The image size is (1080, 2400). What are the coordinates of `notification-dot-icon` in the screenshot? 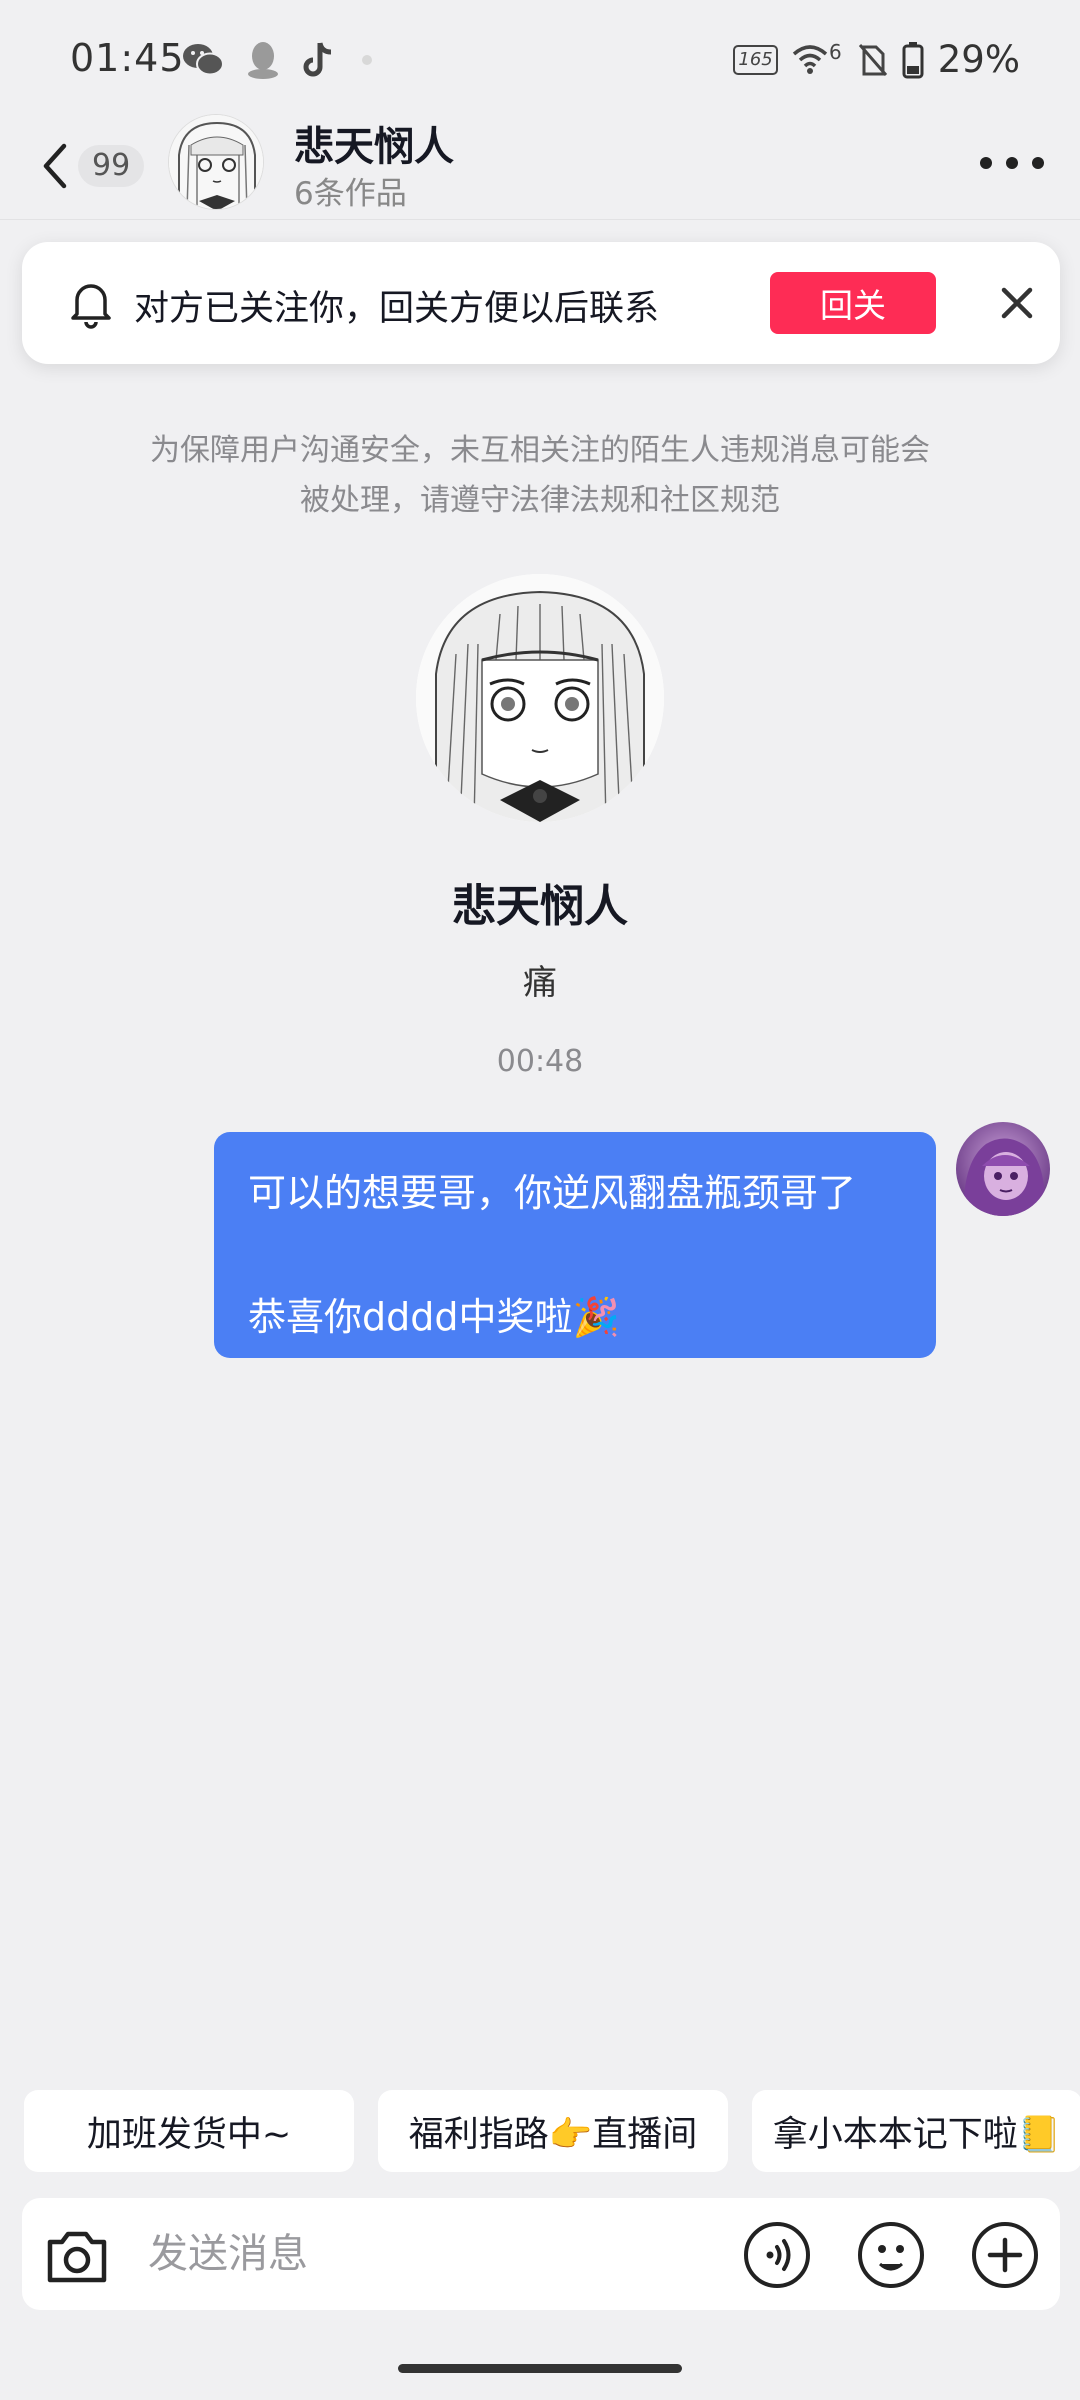 It's located at (367, 60).